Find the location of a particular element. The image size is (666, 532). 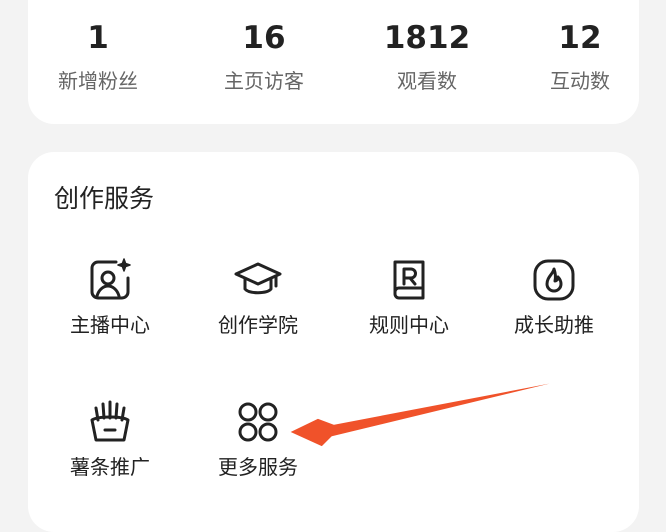

grid-icon is located at coordinates (258, 422).